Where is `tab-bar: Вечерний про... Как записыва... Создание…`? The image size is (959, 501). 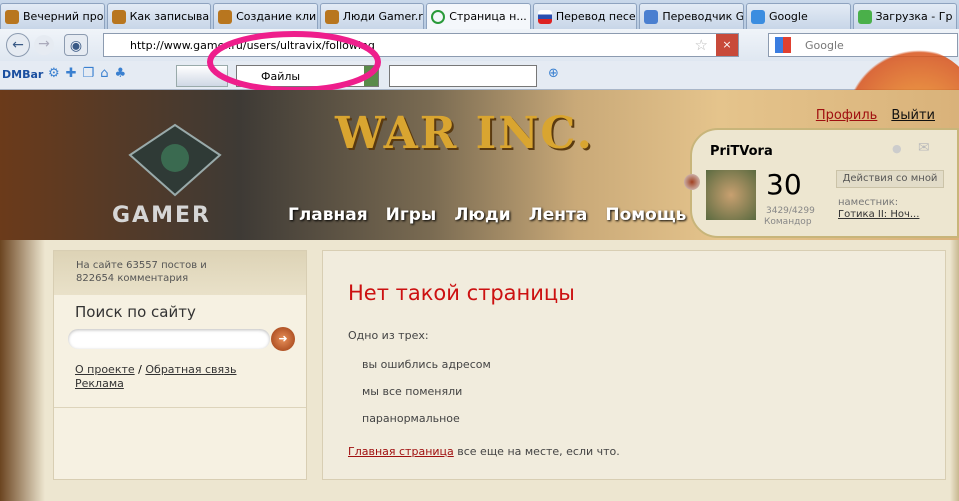 tab-bar: Вечерний про... Как записыва... Создание… is located at coordinates (479, 14).